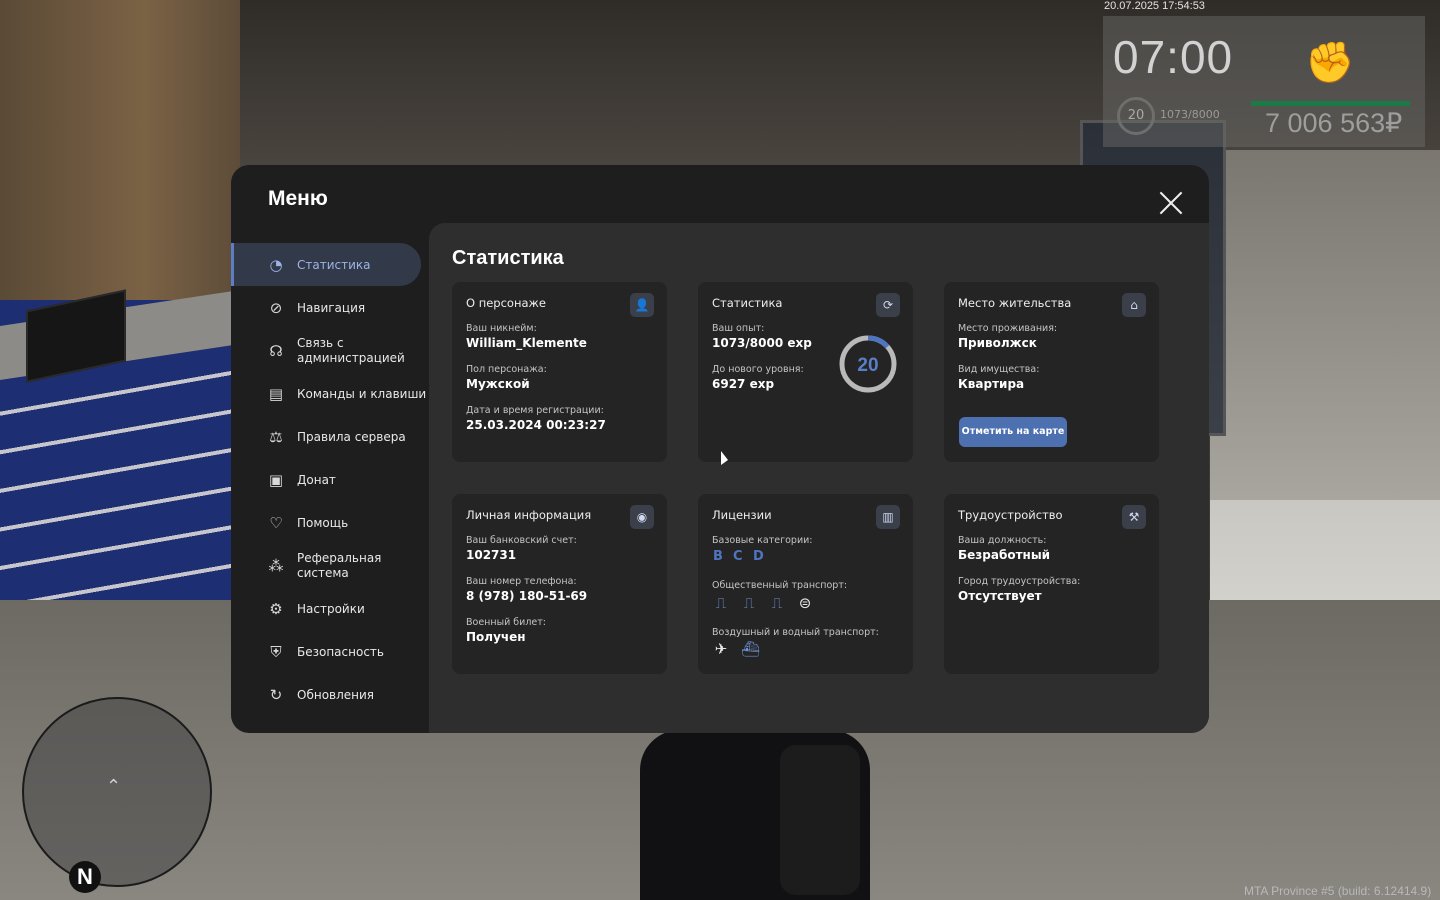  Describe the element at coordinates (536, 425) in the screenshot. I see `registration-value: 25.03.2024 00:23:27` at that location.